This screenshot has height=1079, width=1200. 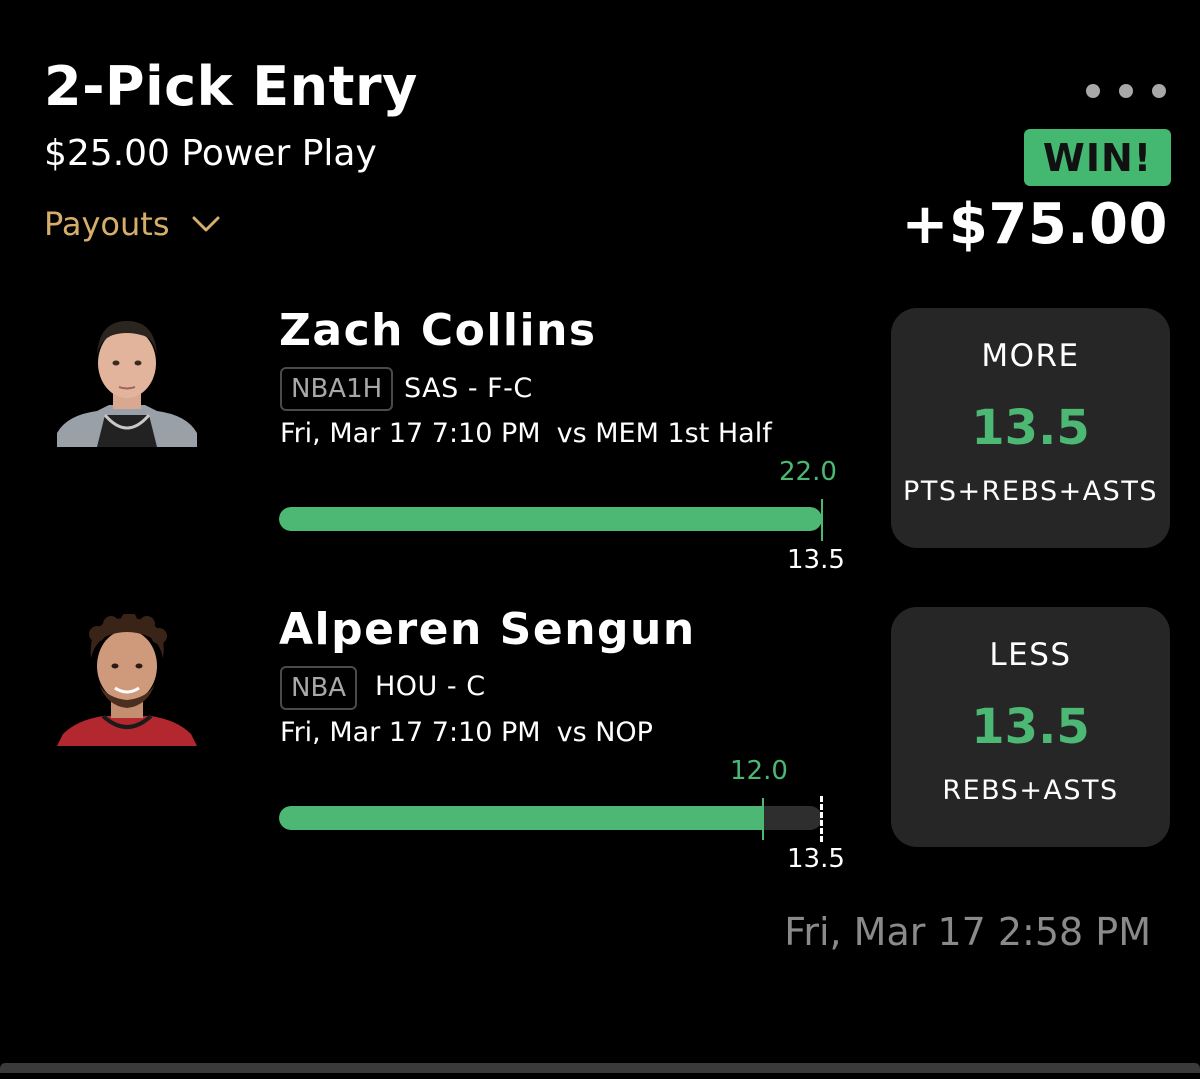 I want to click on pick-card: LESS 13.5 REBS+ASTS, so click(x=1030, y=727).